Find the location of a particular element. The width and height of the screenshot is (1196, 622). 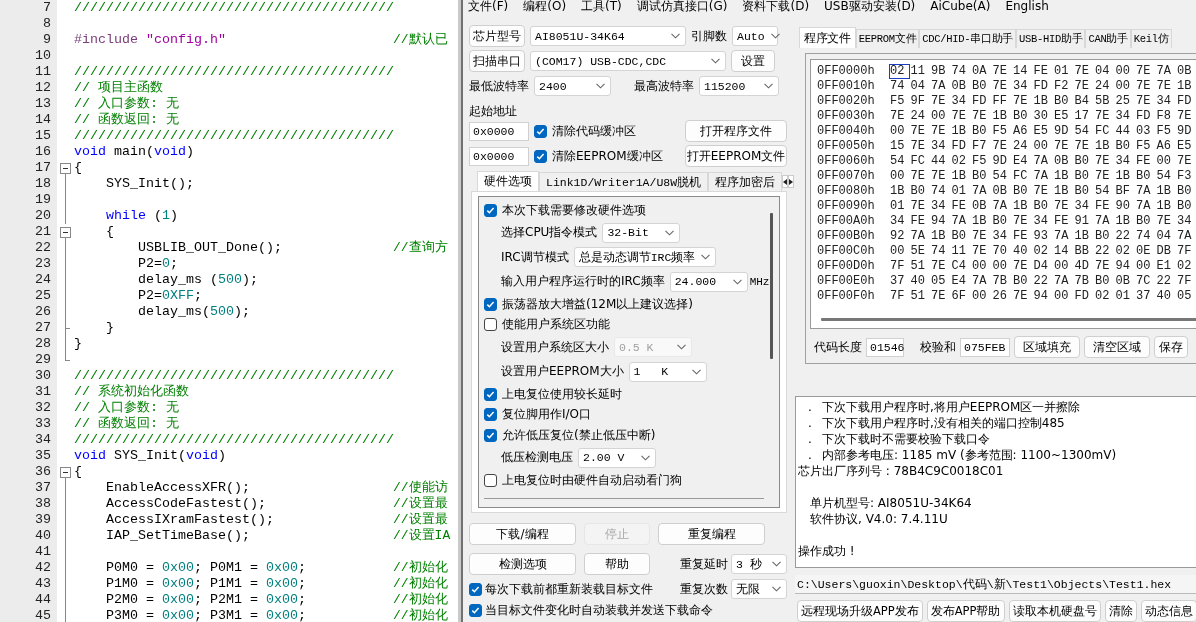

hex-byte: 40 is located at coordinates (1020, 251).